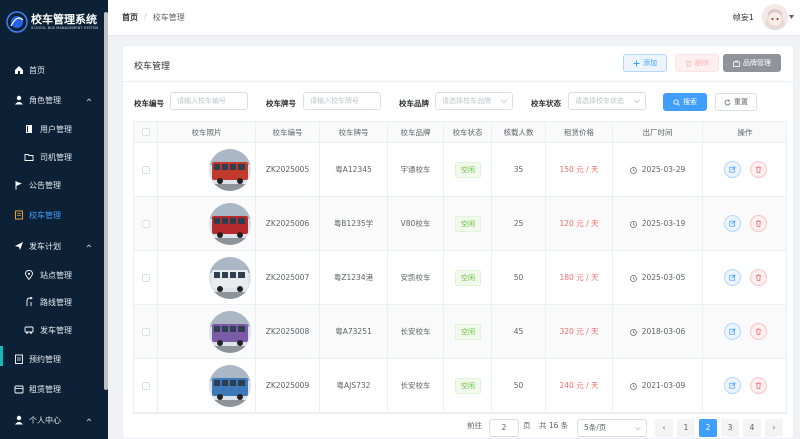 The image size is (800, 439). What do you see at coordinates (19, 215) in the screenshot?
I see `notebook-icon` at bounding box center [19, 215].